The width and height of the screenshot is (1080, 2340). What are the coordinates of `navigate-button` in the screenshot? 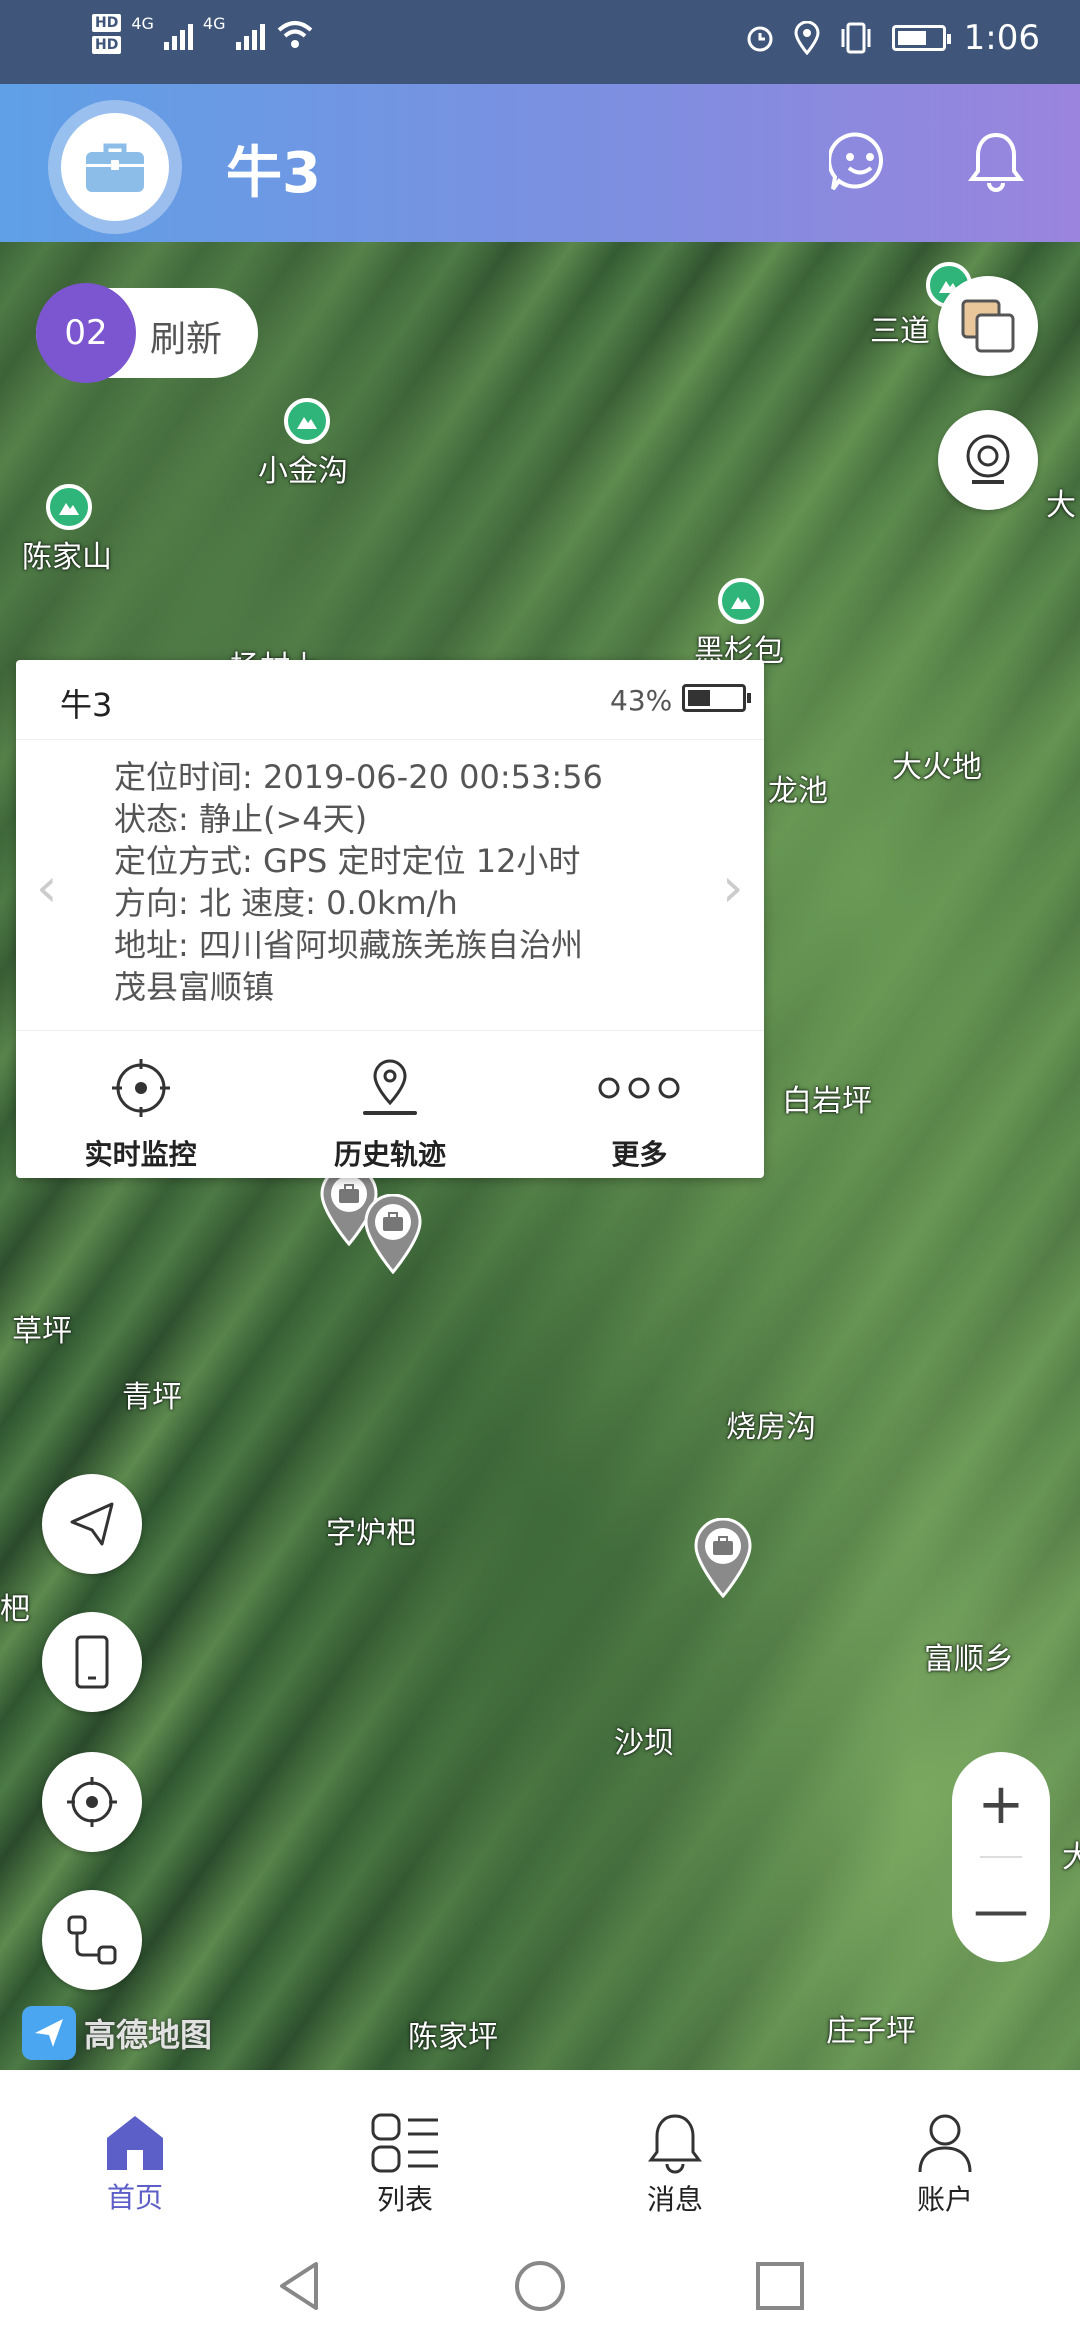 It's located at (92, 1524).